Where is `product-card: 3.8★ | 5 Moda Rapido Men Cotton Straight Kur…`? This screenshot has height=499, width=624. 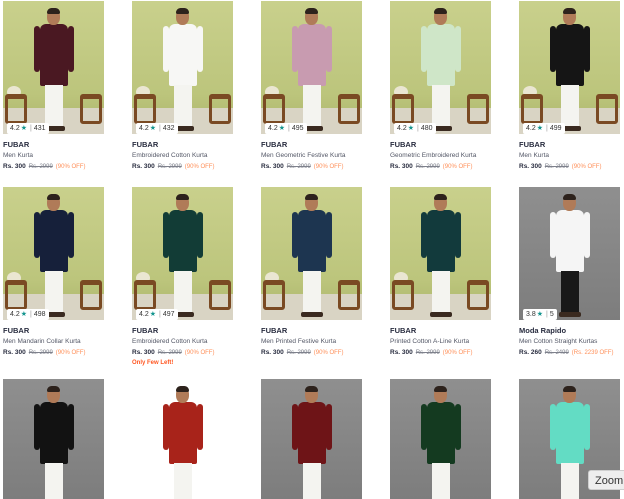 product-card: 3.8★ | 5 Moda Rapido Men Cotton Straight Kur… is located at coordinates (569, 277).